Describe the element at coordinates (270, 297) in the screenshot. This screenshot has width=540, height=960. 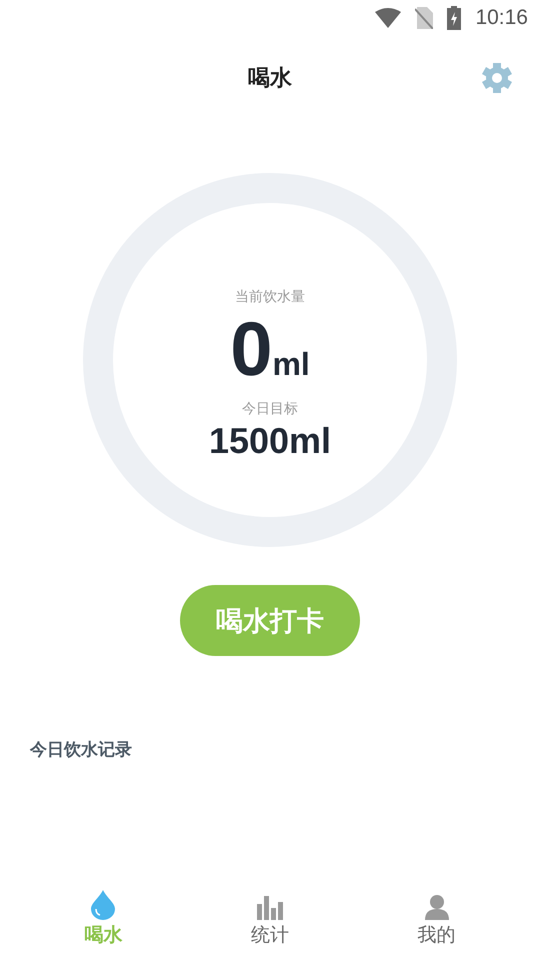
I see `current-intake-label: 当前饮水量` at that location.